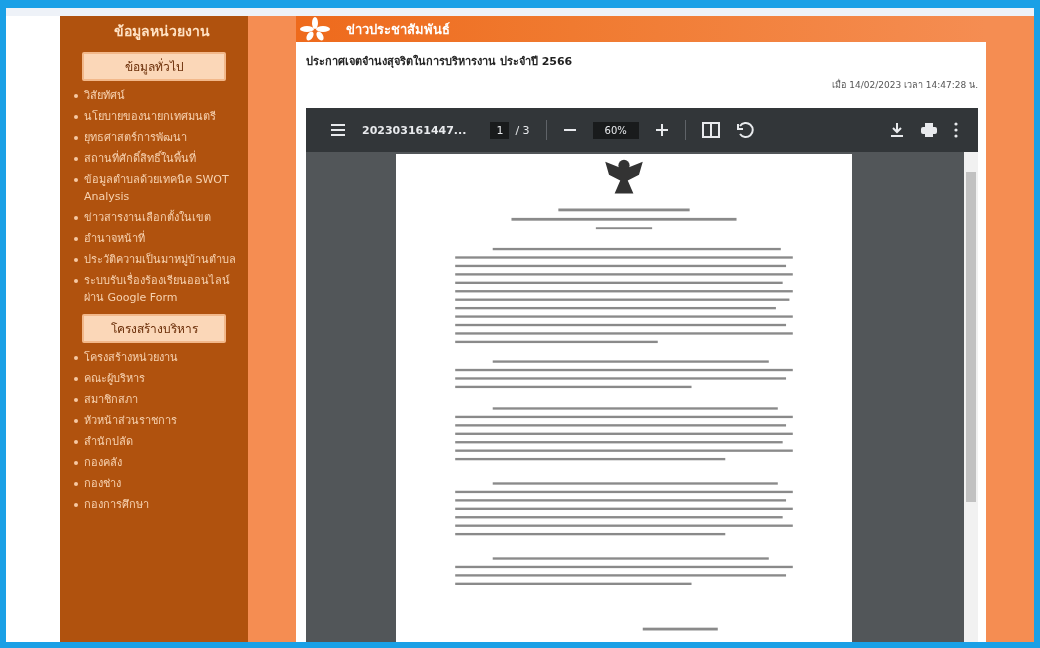  Describe the element at coordinates (522, 130) in the screenshot. I see `page-total: / 3` at that location.